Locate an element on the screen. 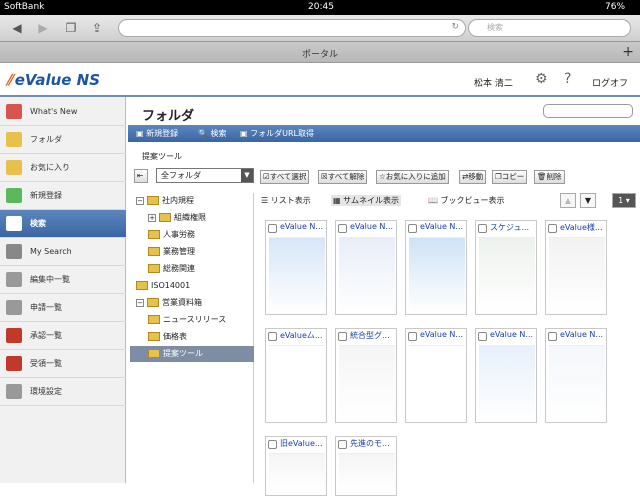  move-button: ⇄移動 is located at coordinates (473, 177).